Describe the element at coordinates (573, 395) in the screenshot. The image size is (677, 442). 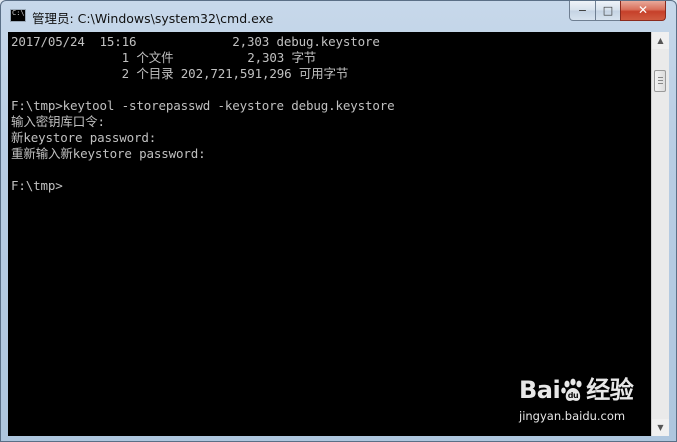
I see `svg-text: du` at that location.